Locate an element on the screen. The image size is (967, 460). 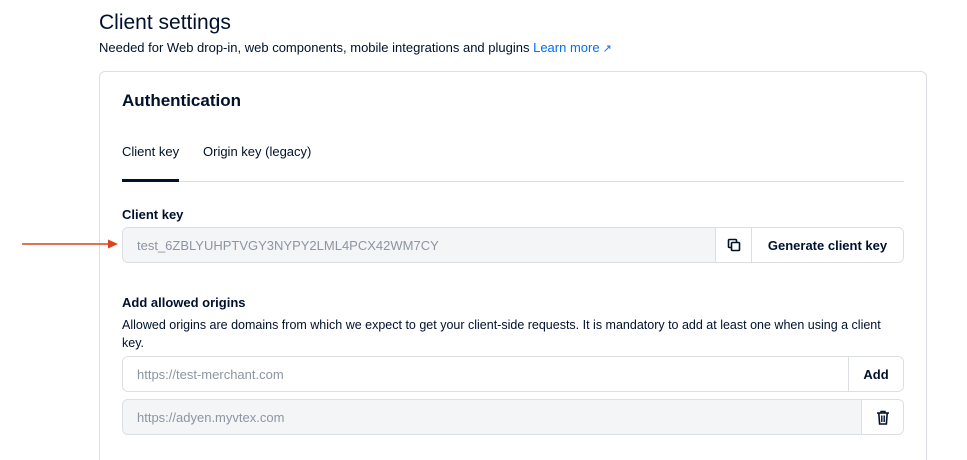
origin-entry: https://adyen.myvtex.com is located at coordinates (513, 417).